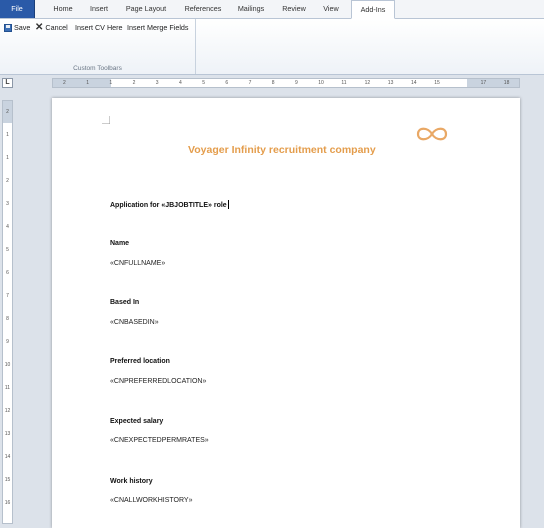  What do you see at coordinates (137, 421) in the screenshot?
I see `field-label-expected-salary: Expected salary` at bounding box center [137, 421].